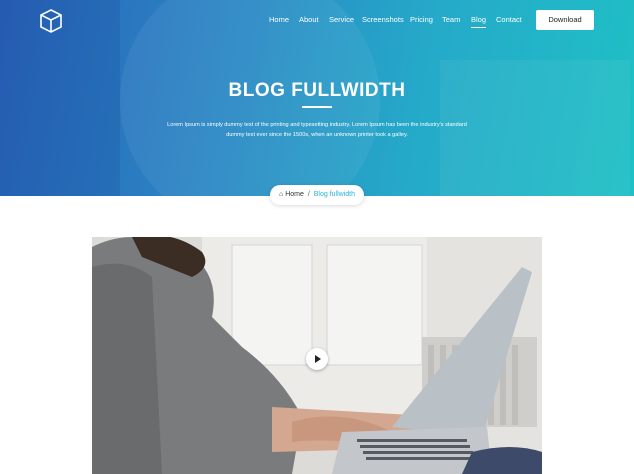  What do you see at coordinates (309, 19) in the screenshot?
I see `nav-about: About` at bounding box center [309, 19].